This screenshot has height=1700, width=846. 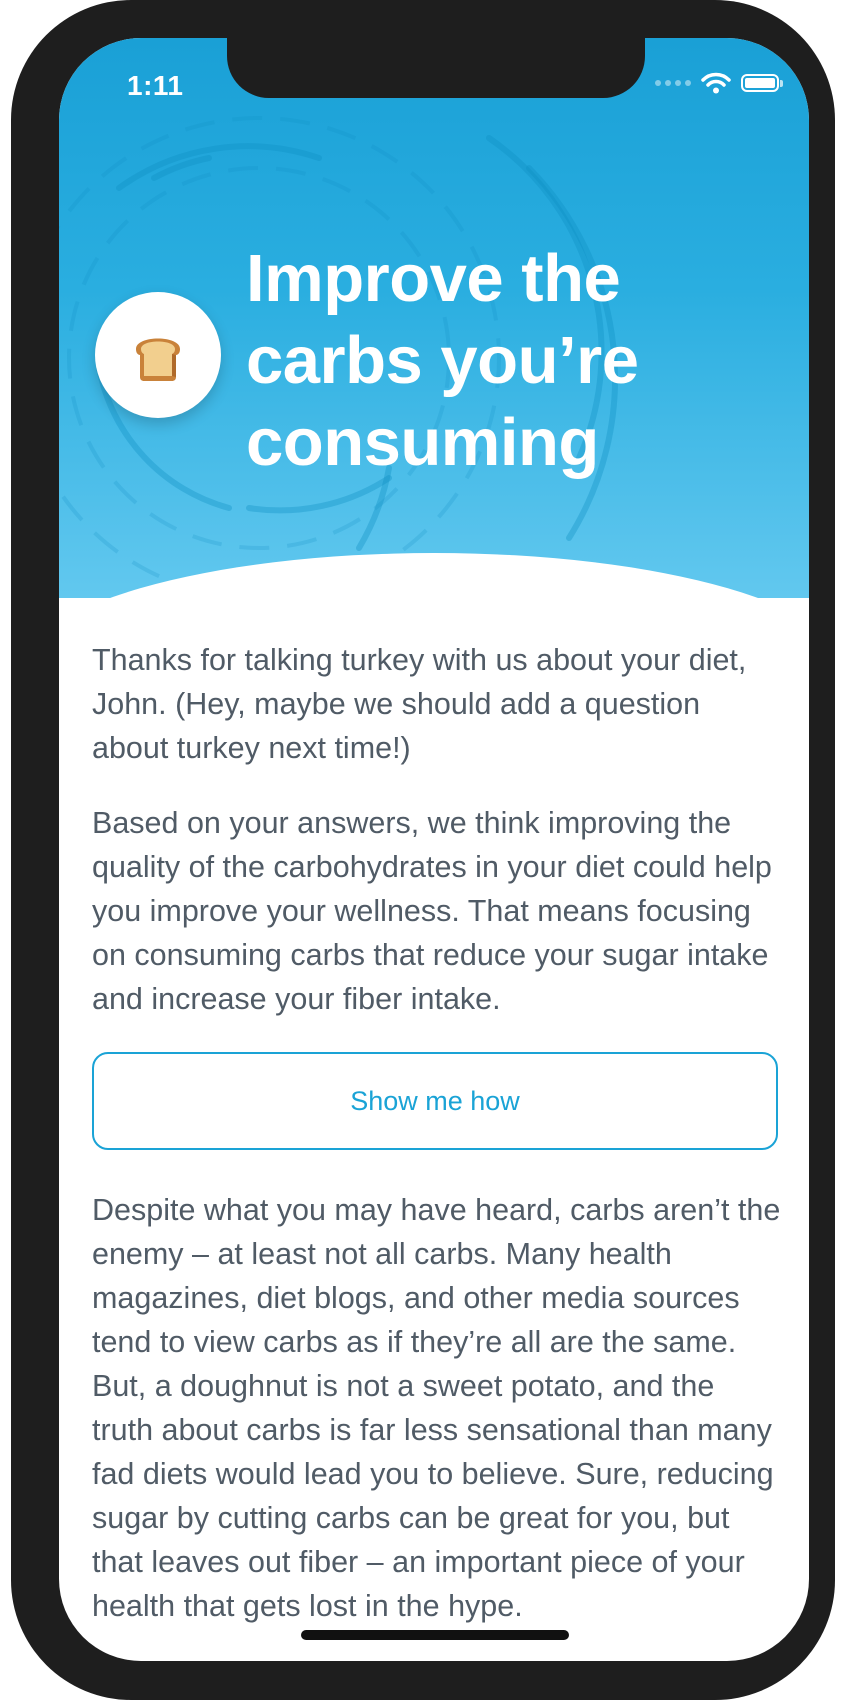 What do you see at coordinates (158, 359) in the screenshot?
I see `bread-icon` at bounding box center [158, 359].